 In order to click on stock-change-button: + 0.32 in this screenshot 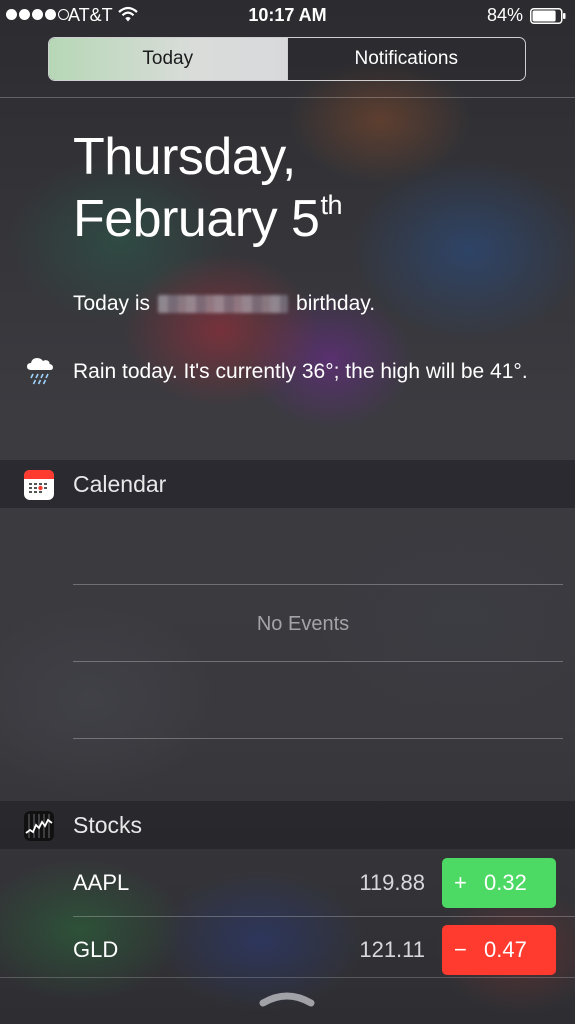, I will do `click(499, 883)`.